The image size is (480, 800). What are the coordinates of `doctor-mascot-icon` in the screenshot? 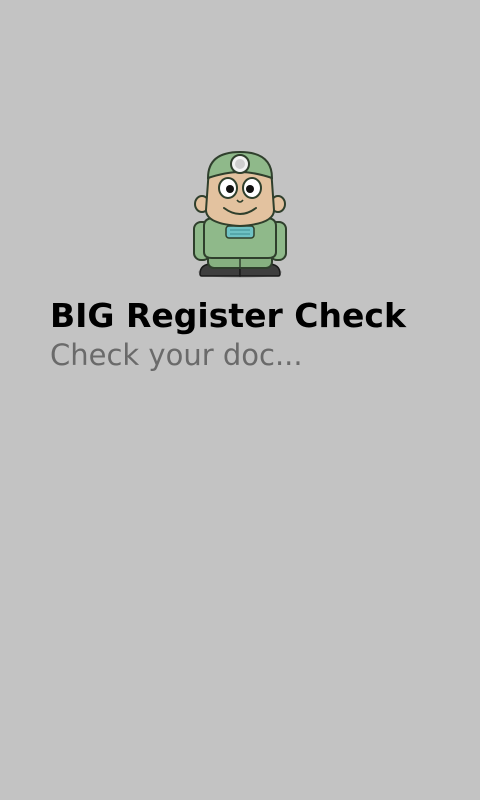 It's located at (240, 214).